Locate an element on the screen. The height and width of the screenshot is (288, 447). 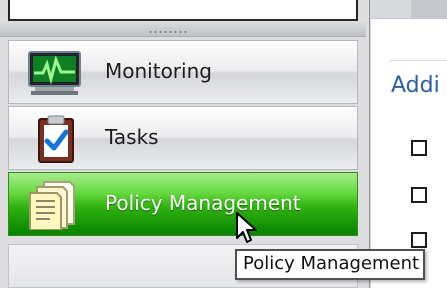
nav-item-label-monitoring: Monitoring is located at coordinates (158, 71).